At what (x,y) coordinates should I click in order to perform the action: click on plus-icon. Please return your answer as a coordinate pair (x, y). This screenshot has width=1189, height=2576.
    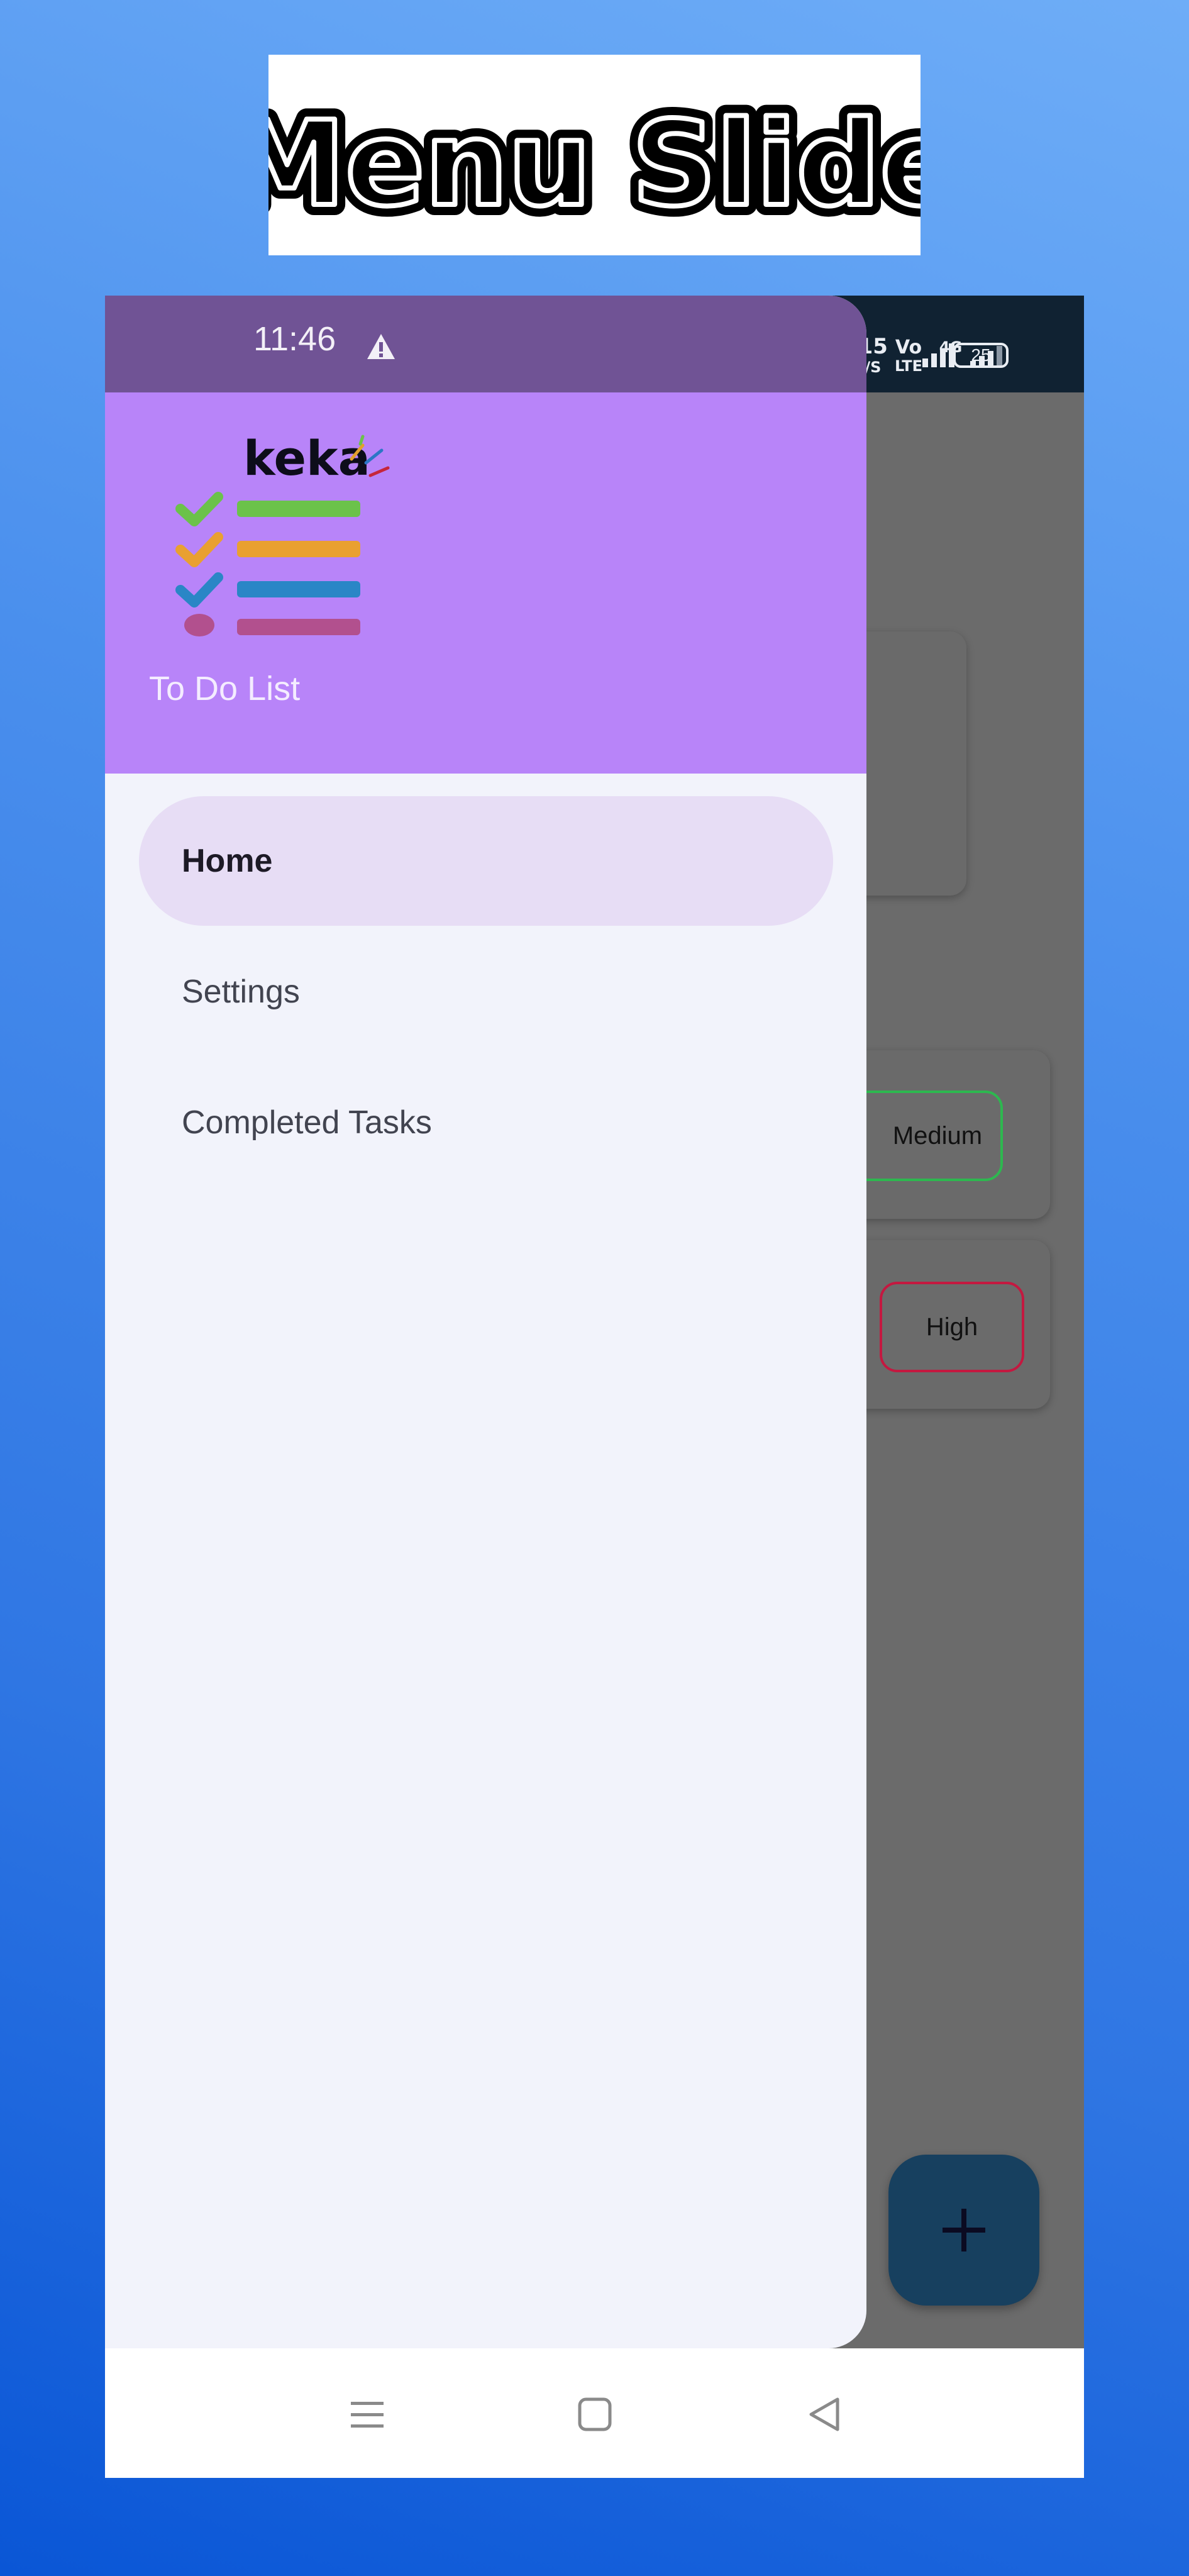
    Looking at the image, I should click on (964, 2230).